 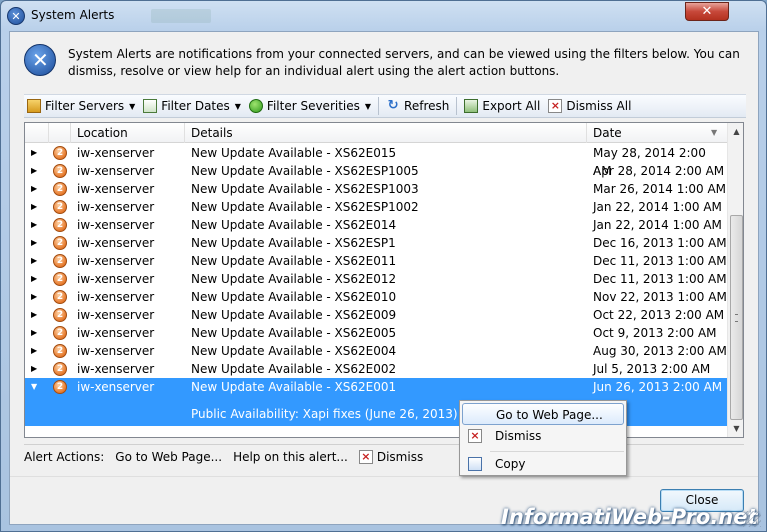 What do you see at coordinates (543, 464) in the screenshot?
I see `context-copy: Copy` at bounding box center [543, 464].